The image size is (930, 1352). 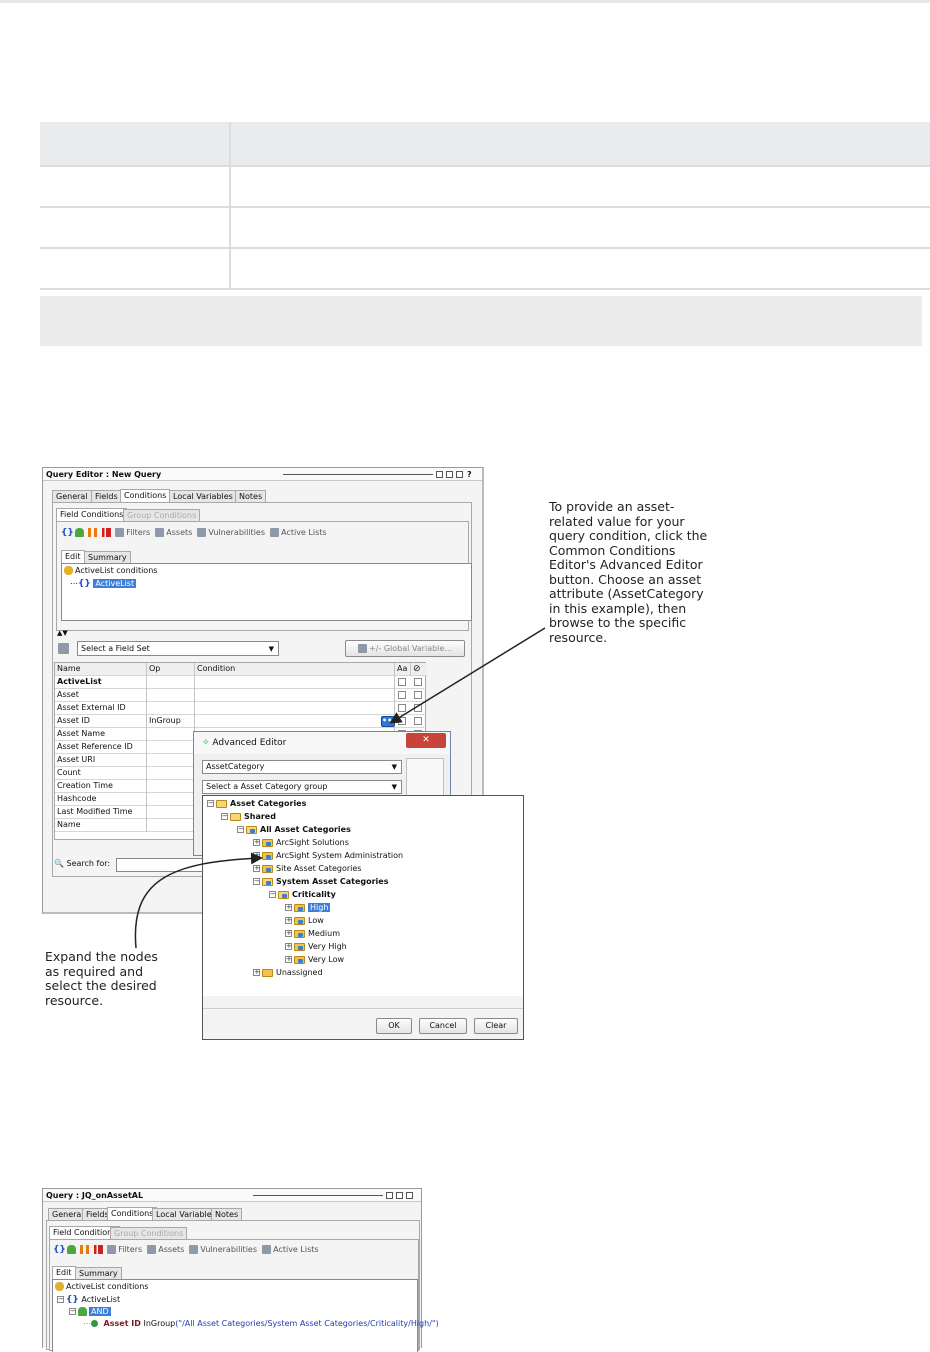 What do you see at coordinates (59, 1286) in the screenshot?
I see `gear-icon` at bounding box center [59, 1286].